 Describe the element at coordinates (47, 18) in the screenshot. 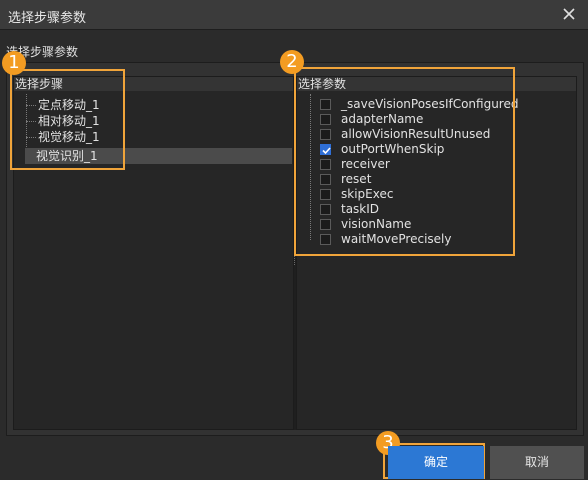

I see `window-title: 选择步骤参数` at that location.